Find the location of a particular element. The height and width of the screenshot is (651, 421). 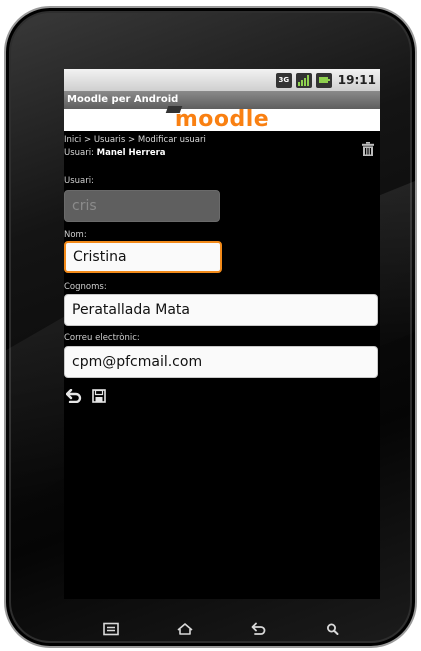

email-label: Correu electrònic: is located at coordinates (102, 338).